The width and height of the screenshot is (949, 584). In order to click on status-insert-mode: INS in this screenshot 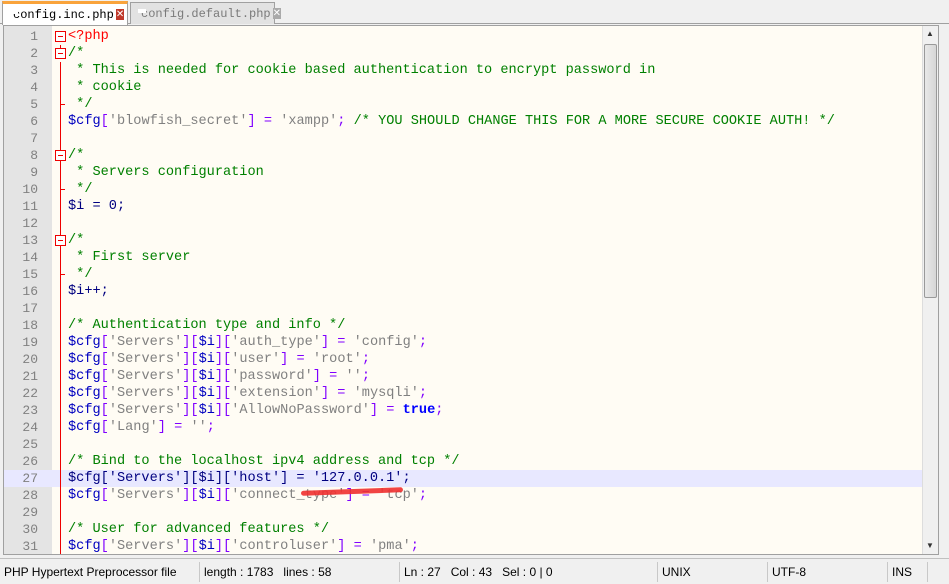, I will do `click(908, 572)`.